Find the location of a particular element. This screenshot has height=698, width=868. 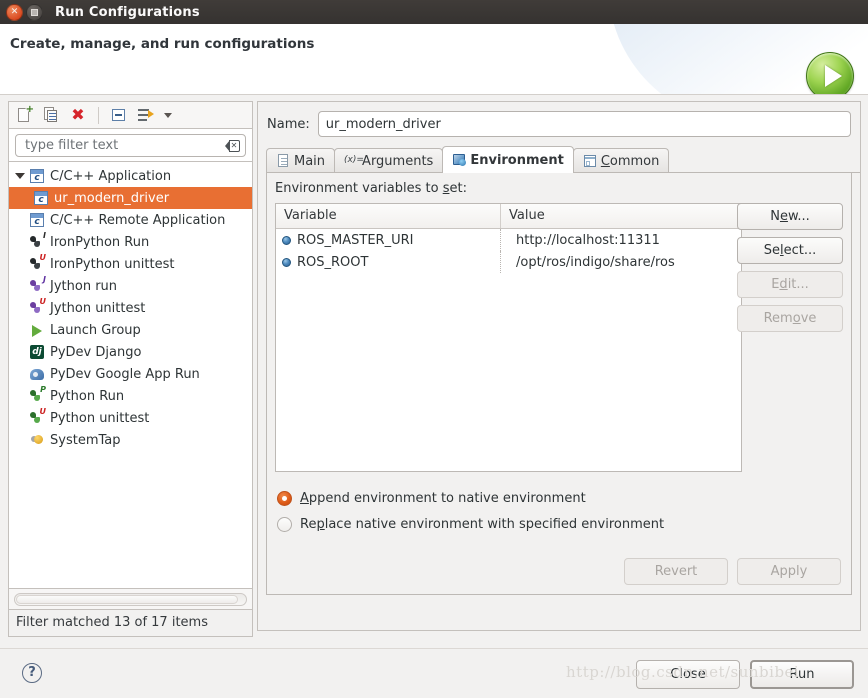

run-button: Run is located at coordinates (802, 674).